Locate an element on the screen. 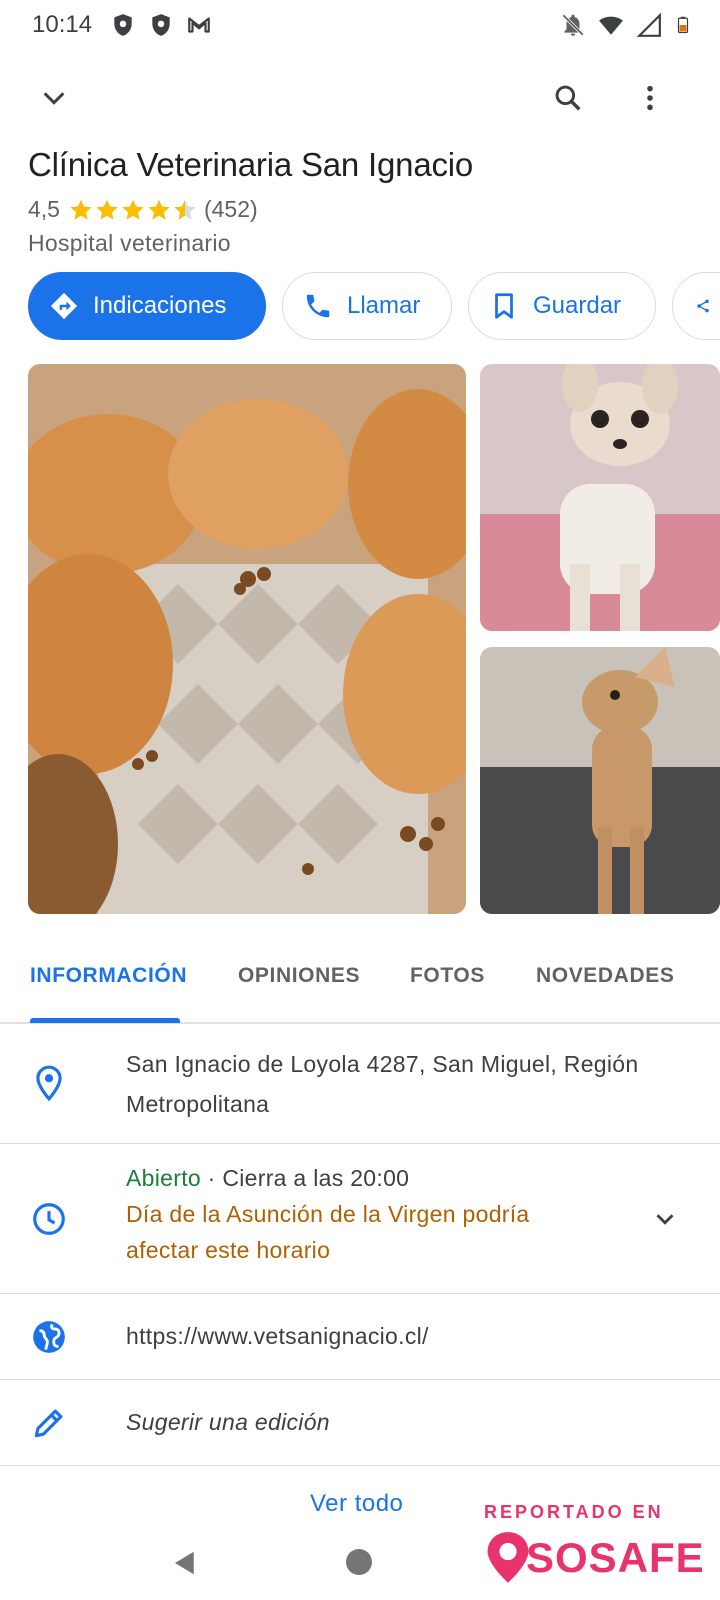 Image resolution: width=720 pixels, height=1600 pixels. save-label: Guardar is located at coordinates (577, 305).